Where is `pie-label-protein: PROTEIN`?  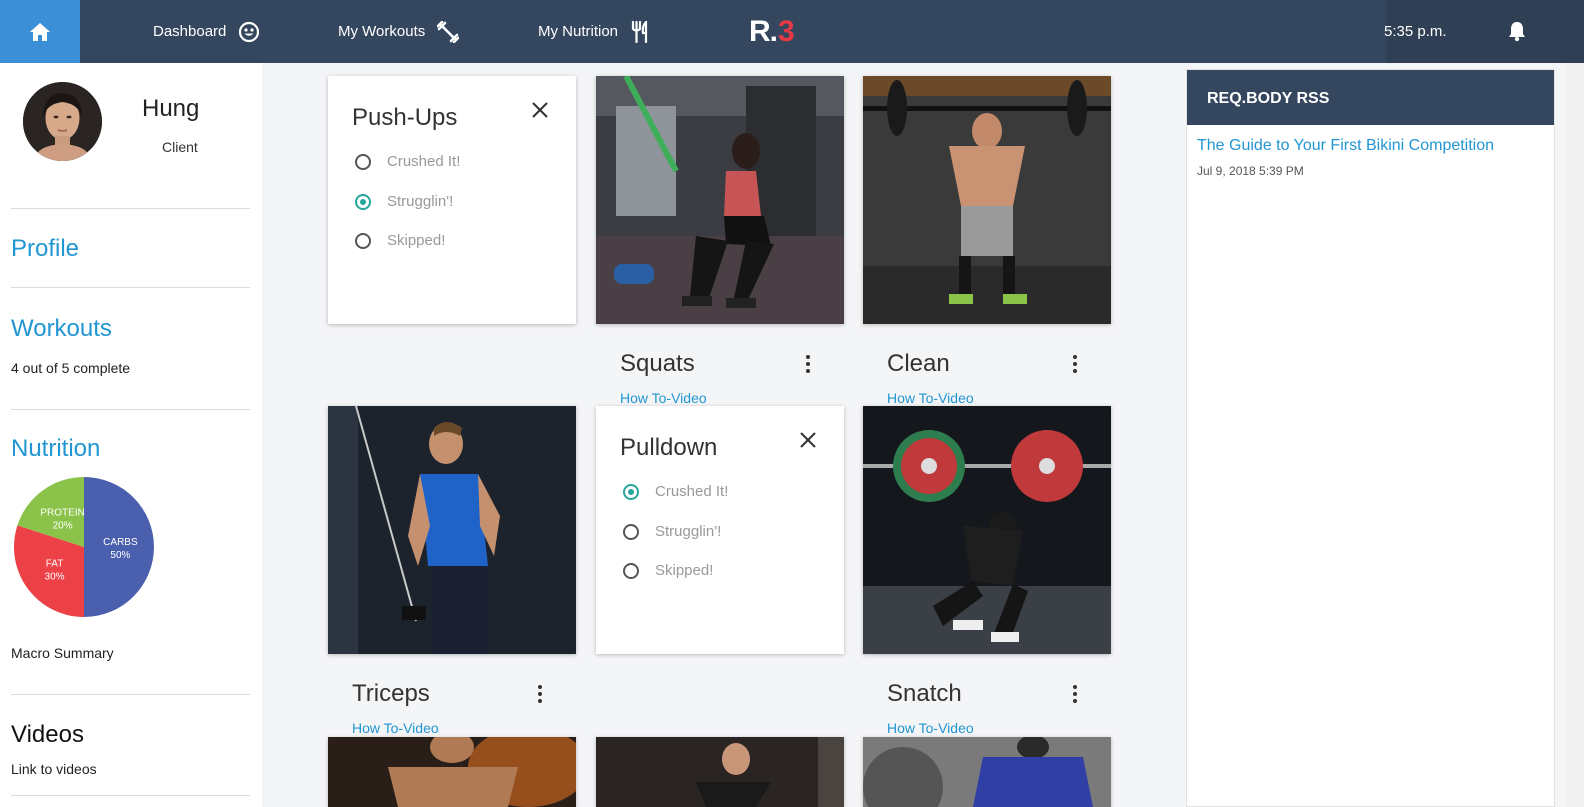
pie-label-protein: PROTEIN is located at coordinates (62, 513).